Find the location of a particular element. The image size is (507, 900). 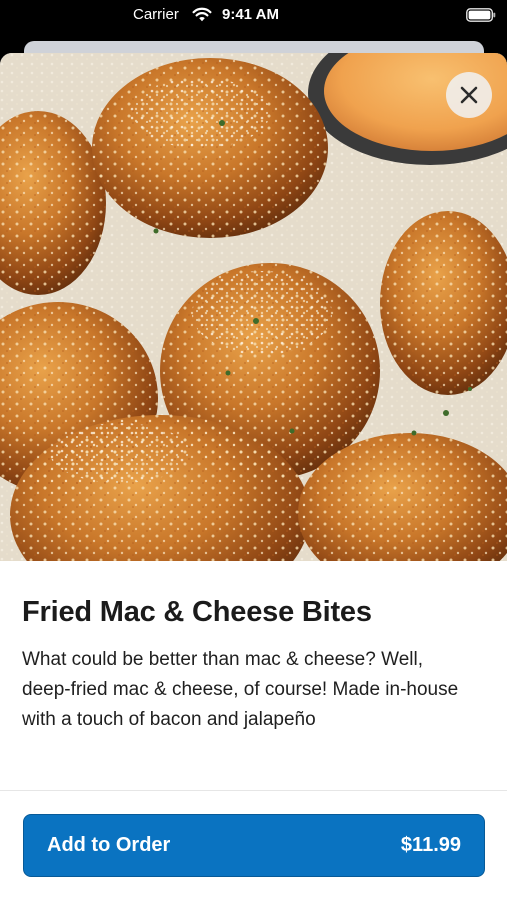

carrier-label: Carrier is located at coordinates (156, 14).